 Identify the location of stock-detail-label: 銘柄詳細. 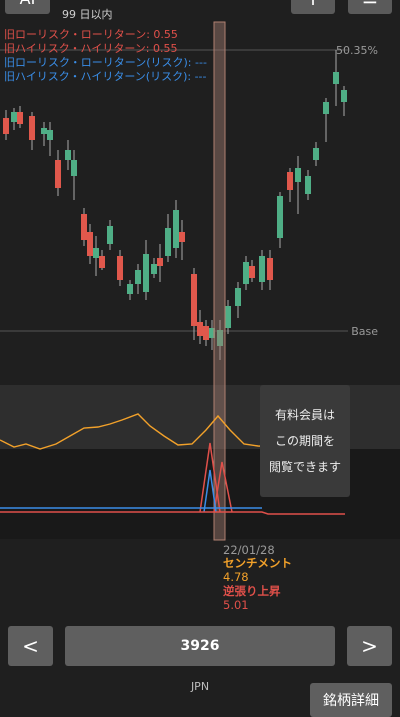
(351, 701).